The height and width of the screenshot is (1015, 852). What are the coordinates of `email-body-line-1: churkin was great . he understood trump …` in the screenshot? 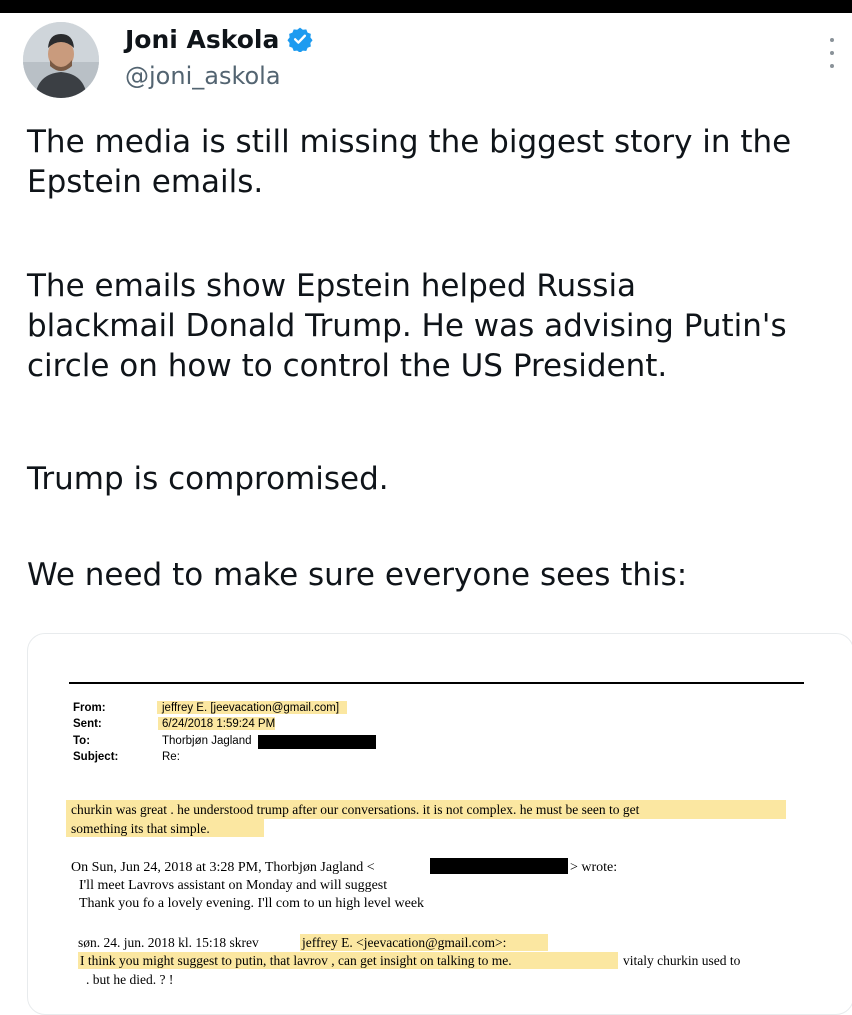 It's located at (355, 809).